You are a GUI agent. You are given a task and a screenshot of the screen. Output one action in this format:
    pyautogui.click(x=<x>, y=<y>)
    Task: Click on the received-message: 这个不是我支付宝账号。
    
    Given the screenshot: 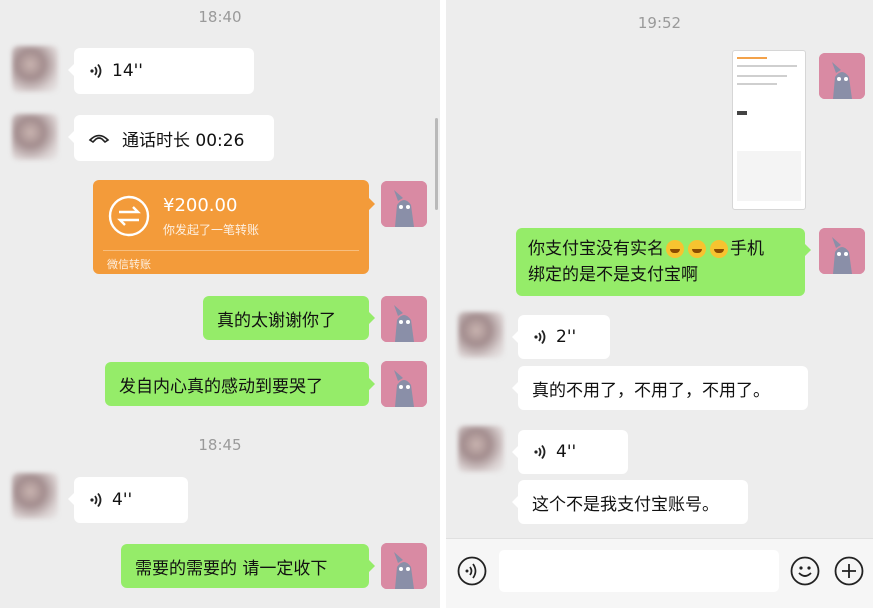 What is the action you would take?
    pyautogui.click(x=630, y=502)
    